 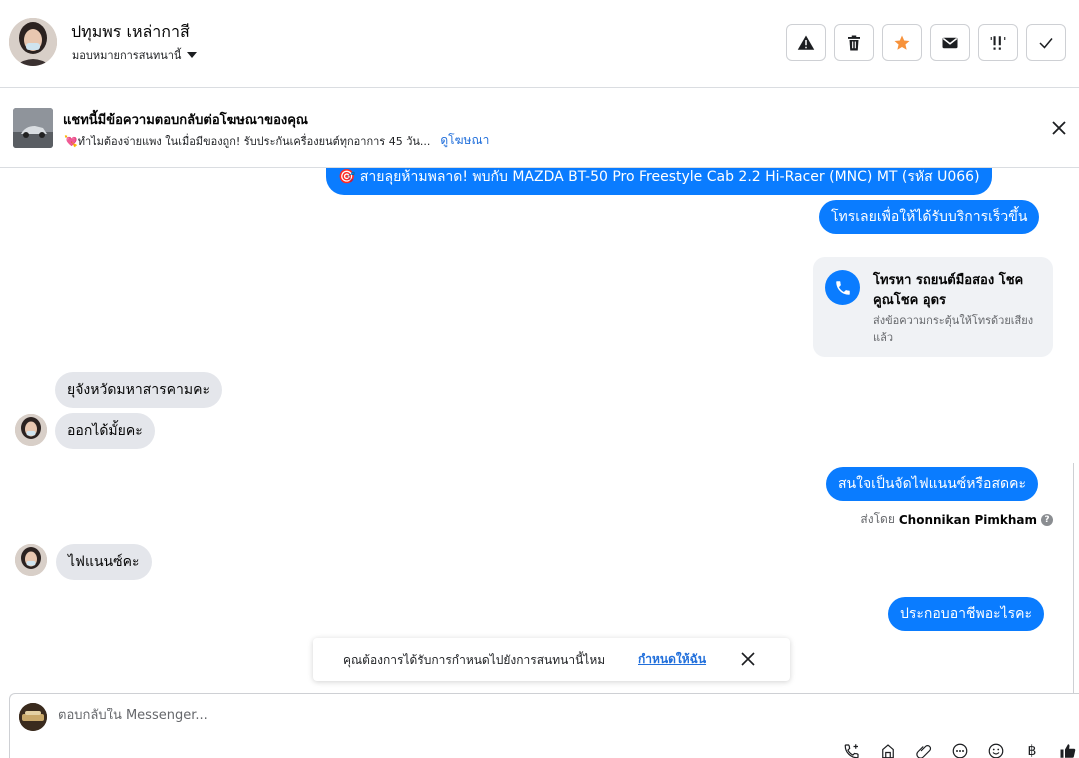 I want to click on check-icon, so click(x=1046, y=43).